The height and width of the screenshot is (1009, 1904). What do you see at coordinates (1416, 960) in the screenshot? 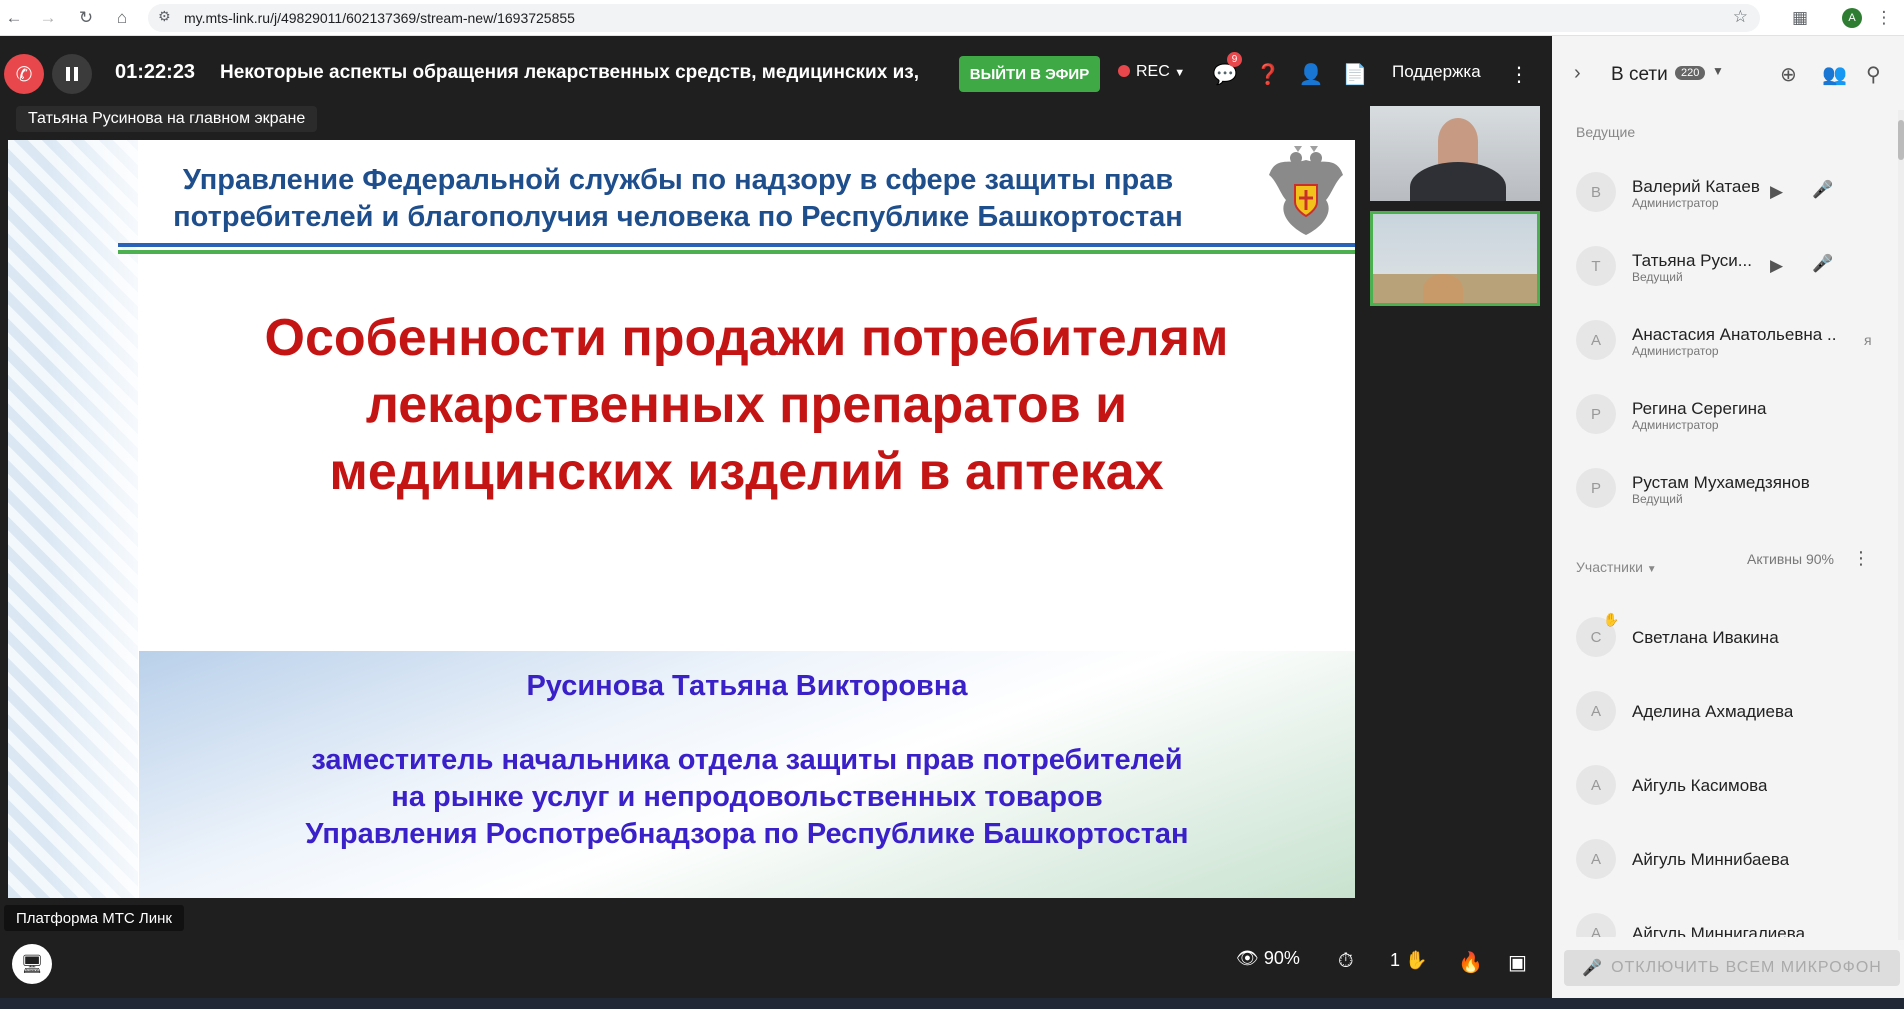
I see `hand-icon: ✋` at bounding box center [1416, 960].